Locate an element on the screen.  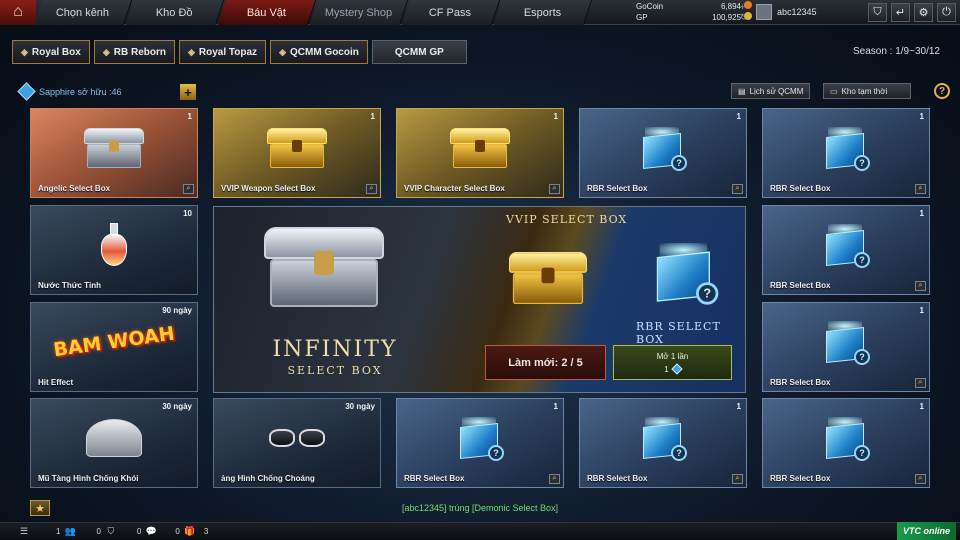
tab-kho-do: Kho Đồ is located at coordinates (175, 12).